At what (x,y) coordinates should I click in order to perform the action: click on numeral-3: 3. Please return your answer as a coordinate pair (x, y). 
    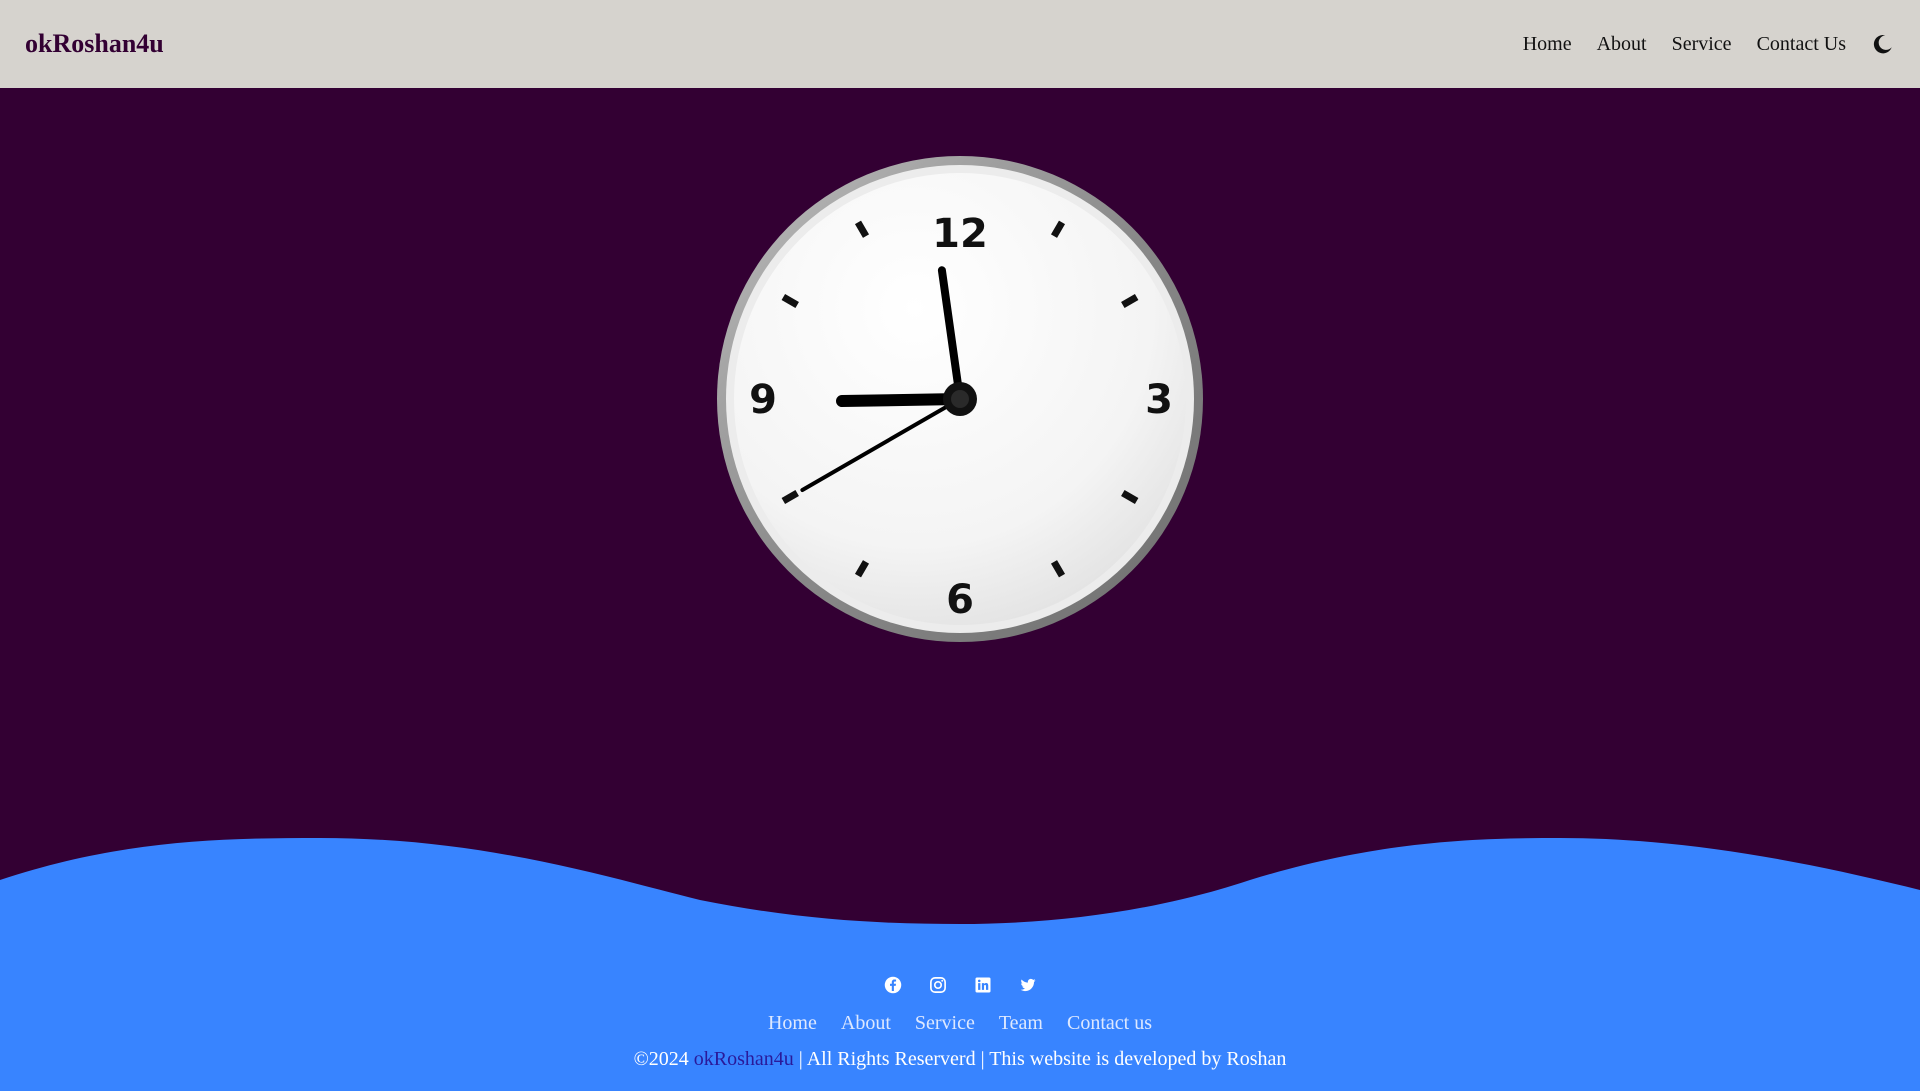
    Looking at the image, I should click on (1159, 400).